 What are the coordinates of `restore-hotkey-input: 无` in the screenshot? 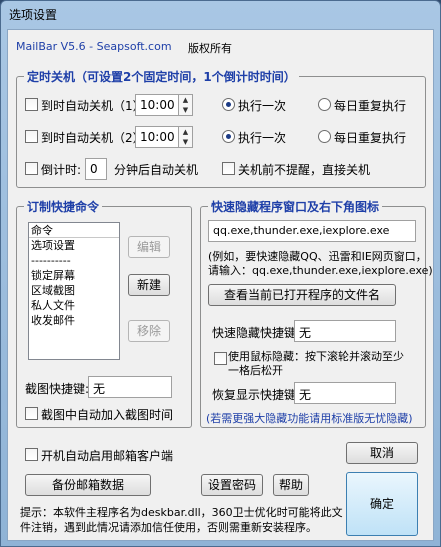 It's located at (345, 393).